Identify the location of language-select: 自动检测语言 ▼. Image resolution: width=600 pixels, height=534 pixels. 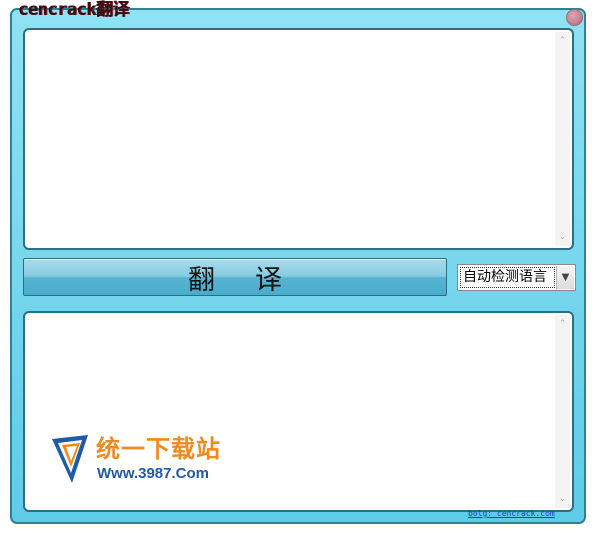
(516, 277).